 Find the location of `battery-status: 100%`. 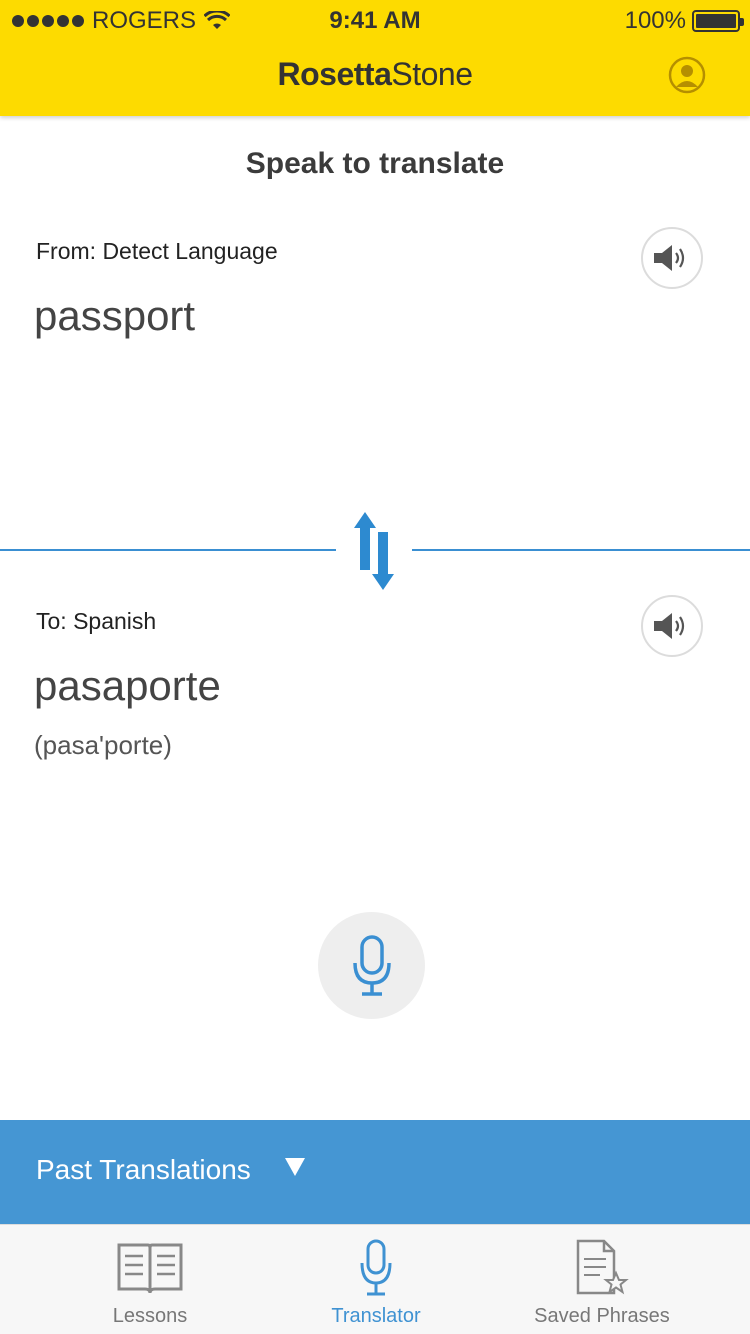

battery-status: 100% is located at coordinates (684, 21).